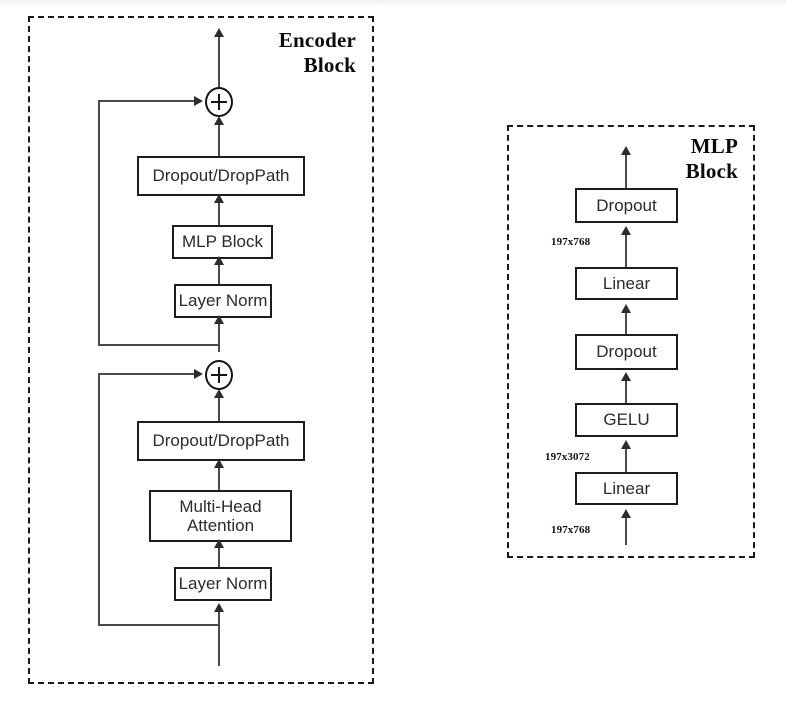 The width and height of the screenshot is (786, 709). Describe the element at coordinates (626, 170) in the screenshot. I see `mlp-output-line` at that location.